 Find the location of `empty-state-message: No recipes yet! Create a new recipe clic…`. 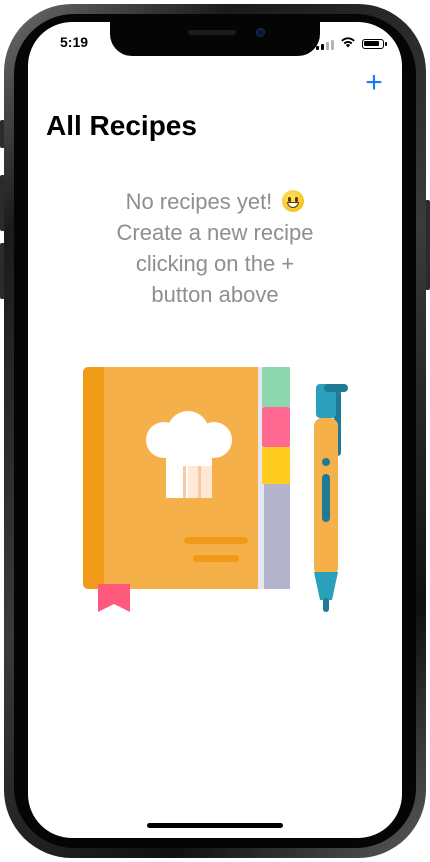

empty-state-message: No recipes yet! Create a new recipe clic… is located at coordinates (215, 248).